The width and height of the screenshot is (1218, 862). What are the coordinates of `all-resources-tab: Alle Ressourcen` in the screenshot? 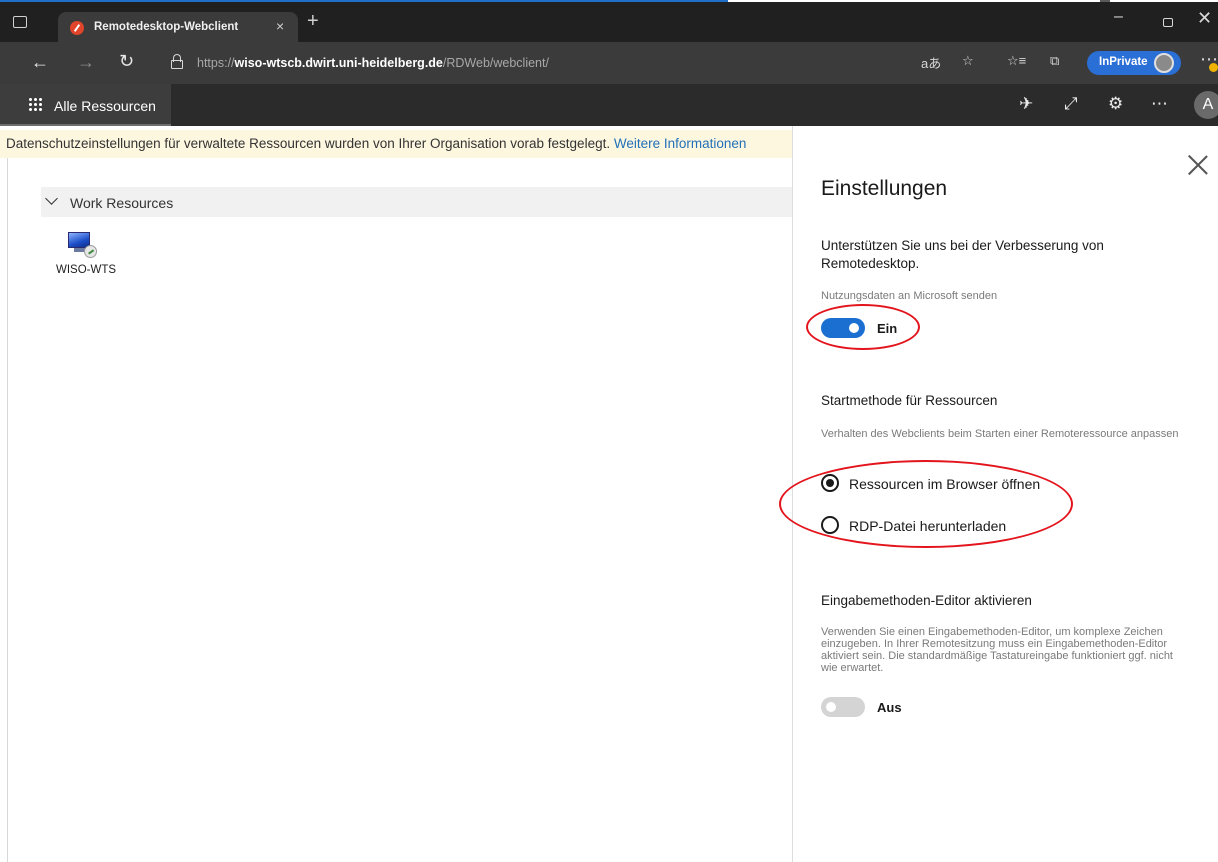 It's located at (85, 105).